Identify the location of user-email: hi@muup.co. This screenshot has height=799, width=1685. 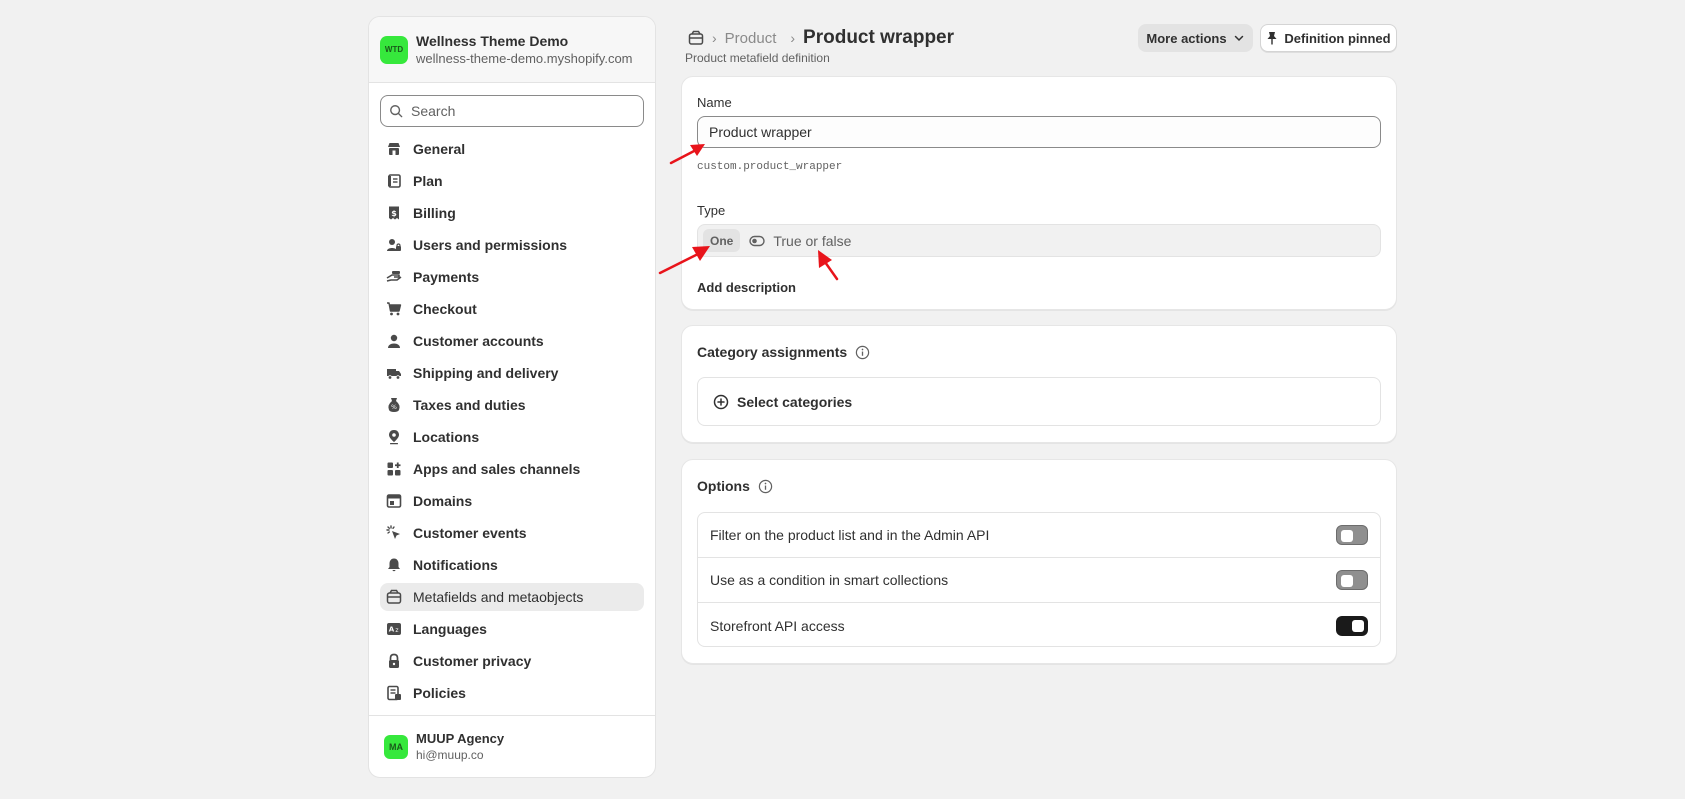
(450, 754).